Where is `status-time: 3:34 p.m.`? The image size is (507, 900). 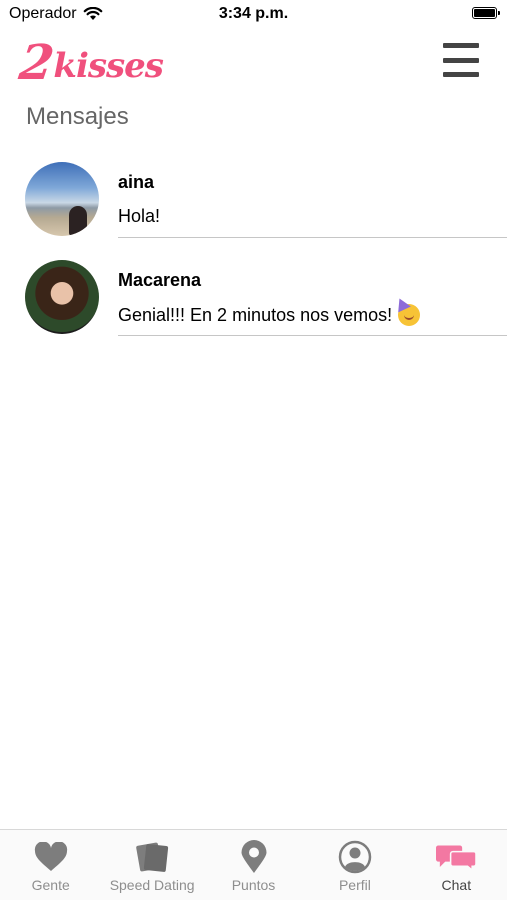 status-time: 3:34 p.m. is located at coordinates (253, 13).